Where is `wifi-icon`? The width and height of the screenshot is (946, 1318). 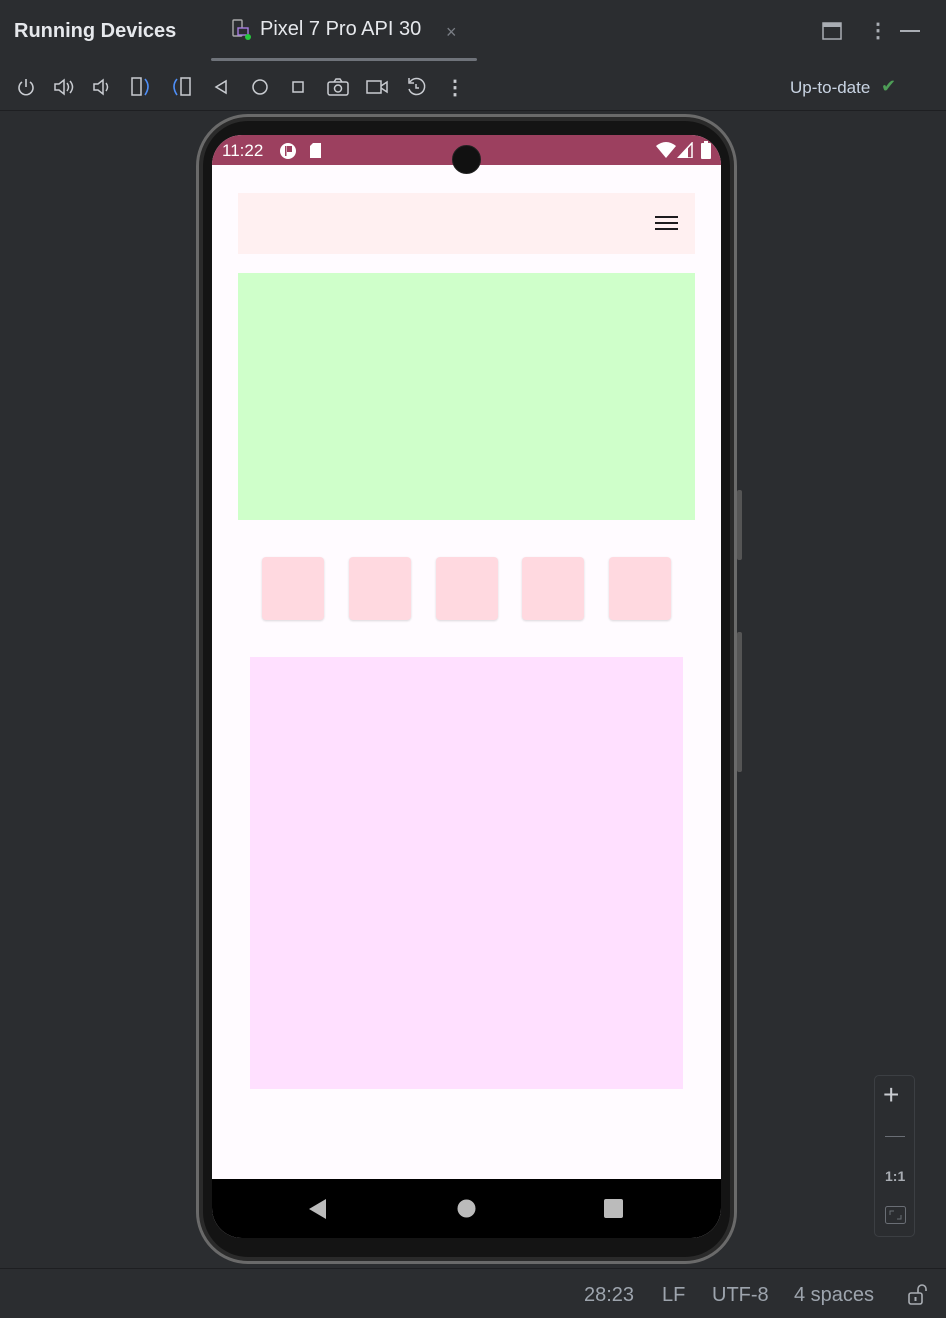
wifi-icon is located at coordinates (666, 150).